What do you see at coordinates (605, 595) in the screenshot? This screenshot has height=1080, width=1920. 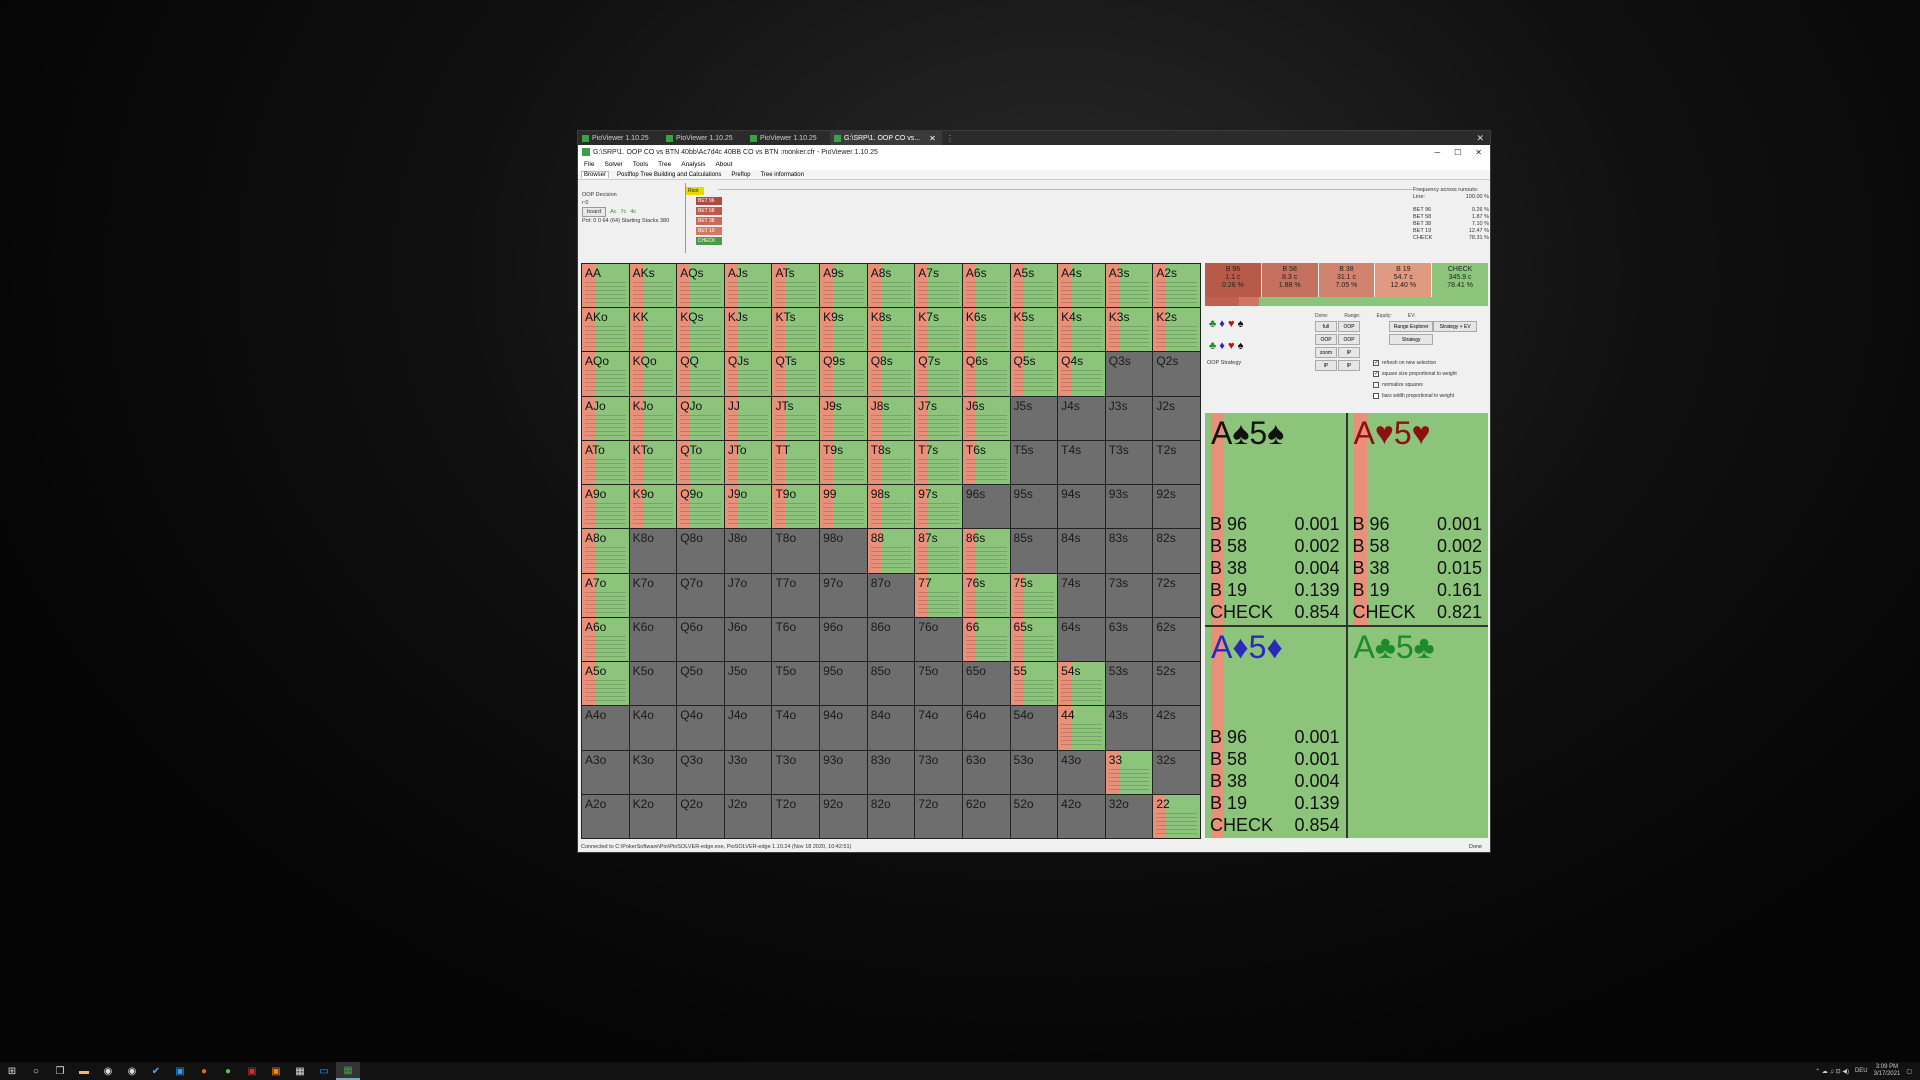 I see `hand-cell: A7o` at bounding box center [605, 595].